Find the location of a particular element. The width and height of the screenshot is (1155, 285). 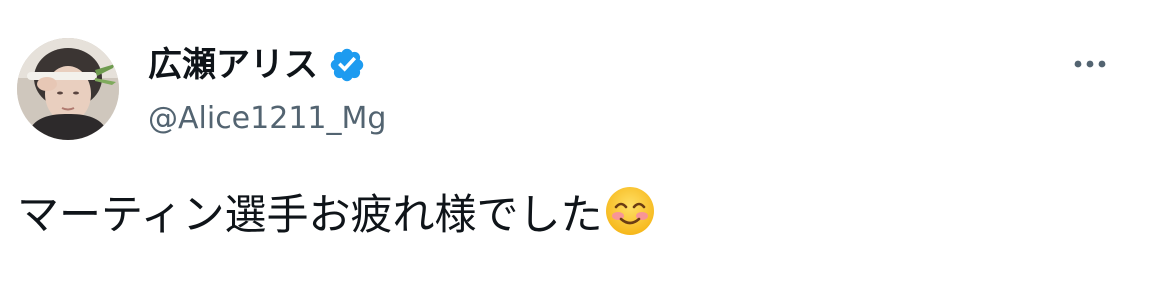

more-options-icon is located at coordinates (1090, 64).